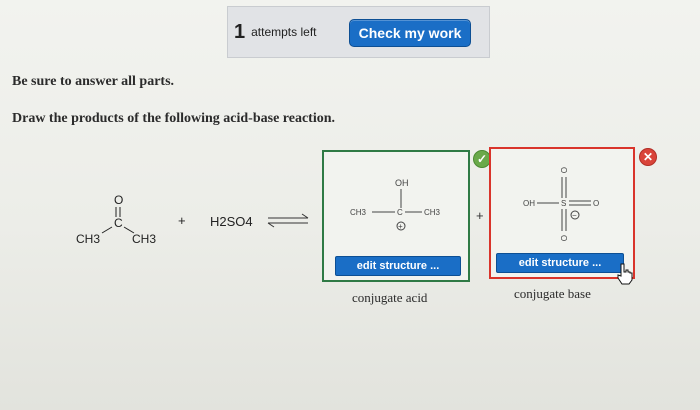  What do you see at coordinates (625, 274) in the screenshot?
I see `hand-cursor-icon` at bounding box center [625, 274].